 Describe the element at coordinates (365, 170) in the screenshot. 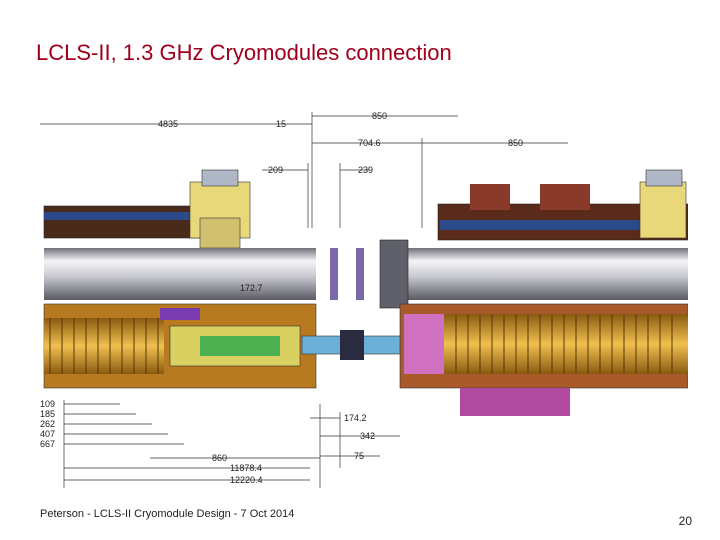

I see `dim-239: 239` at that location.